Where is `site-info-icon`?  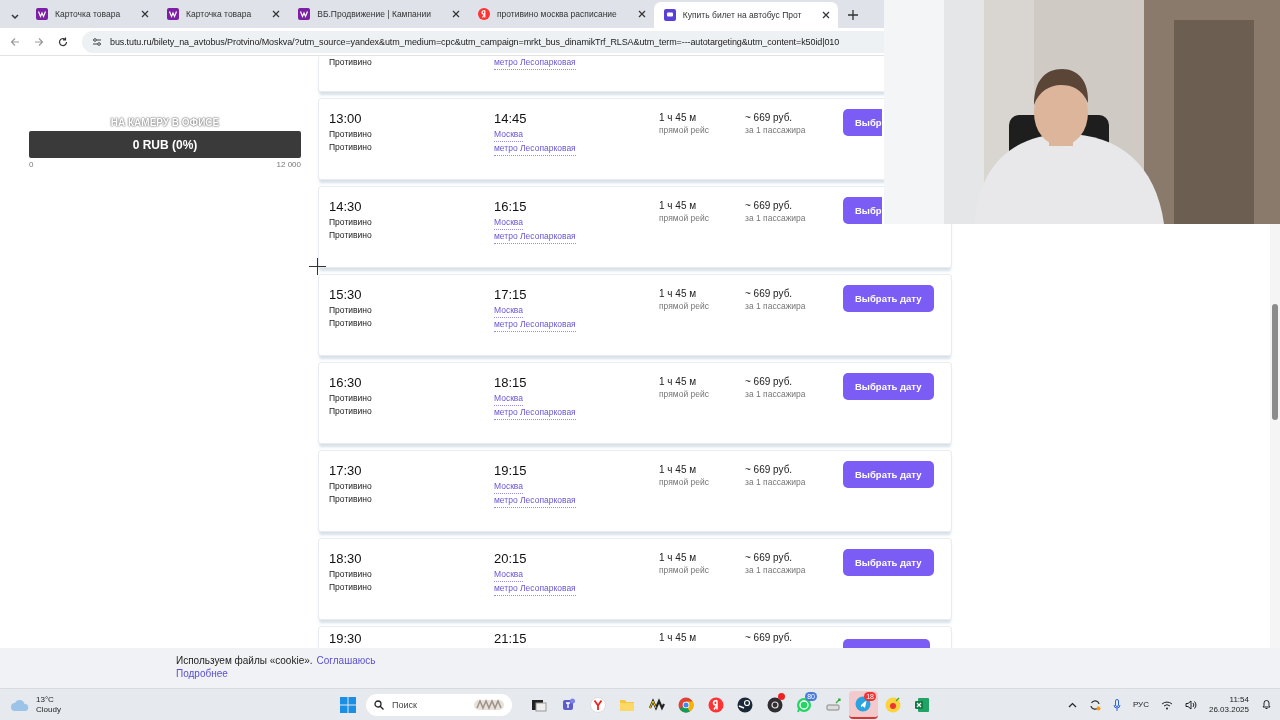 site-info-icon is located at coordinates (97, 41).